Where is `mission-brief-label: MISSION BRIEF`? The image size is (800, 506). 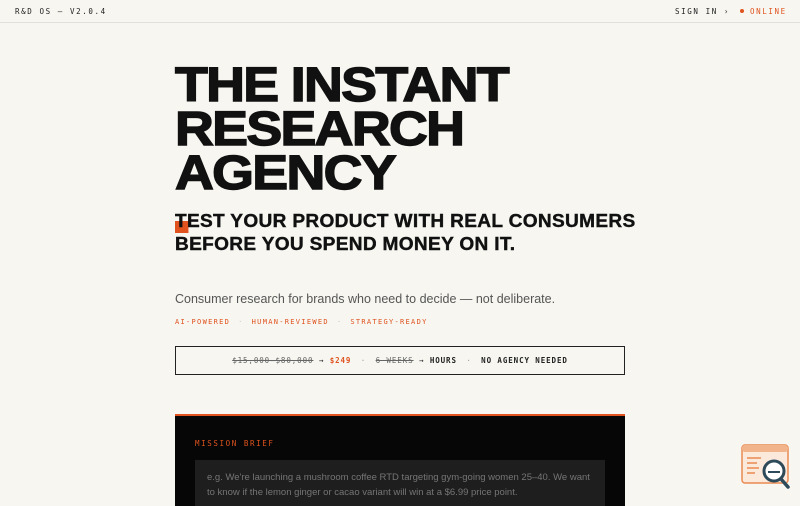
mission-brief-label: MISSION BRIEF is located at coordinates (235, 443).